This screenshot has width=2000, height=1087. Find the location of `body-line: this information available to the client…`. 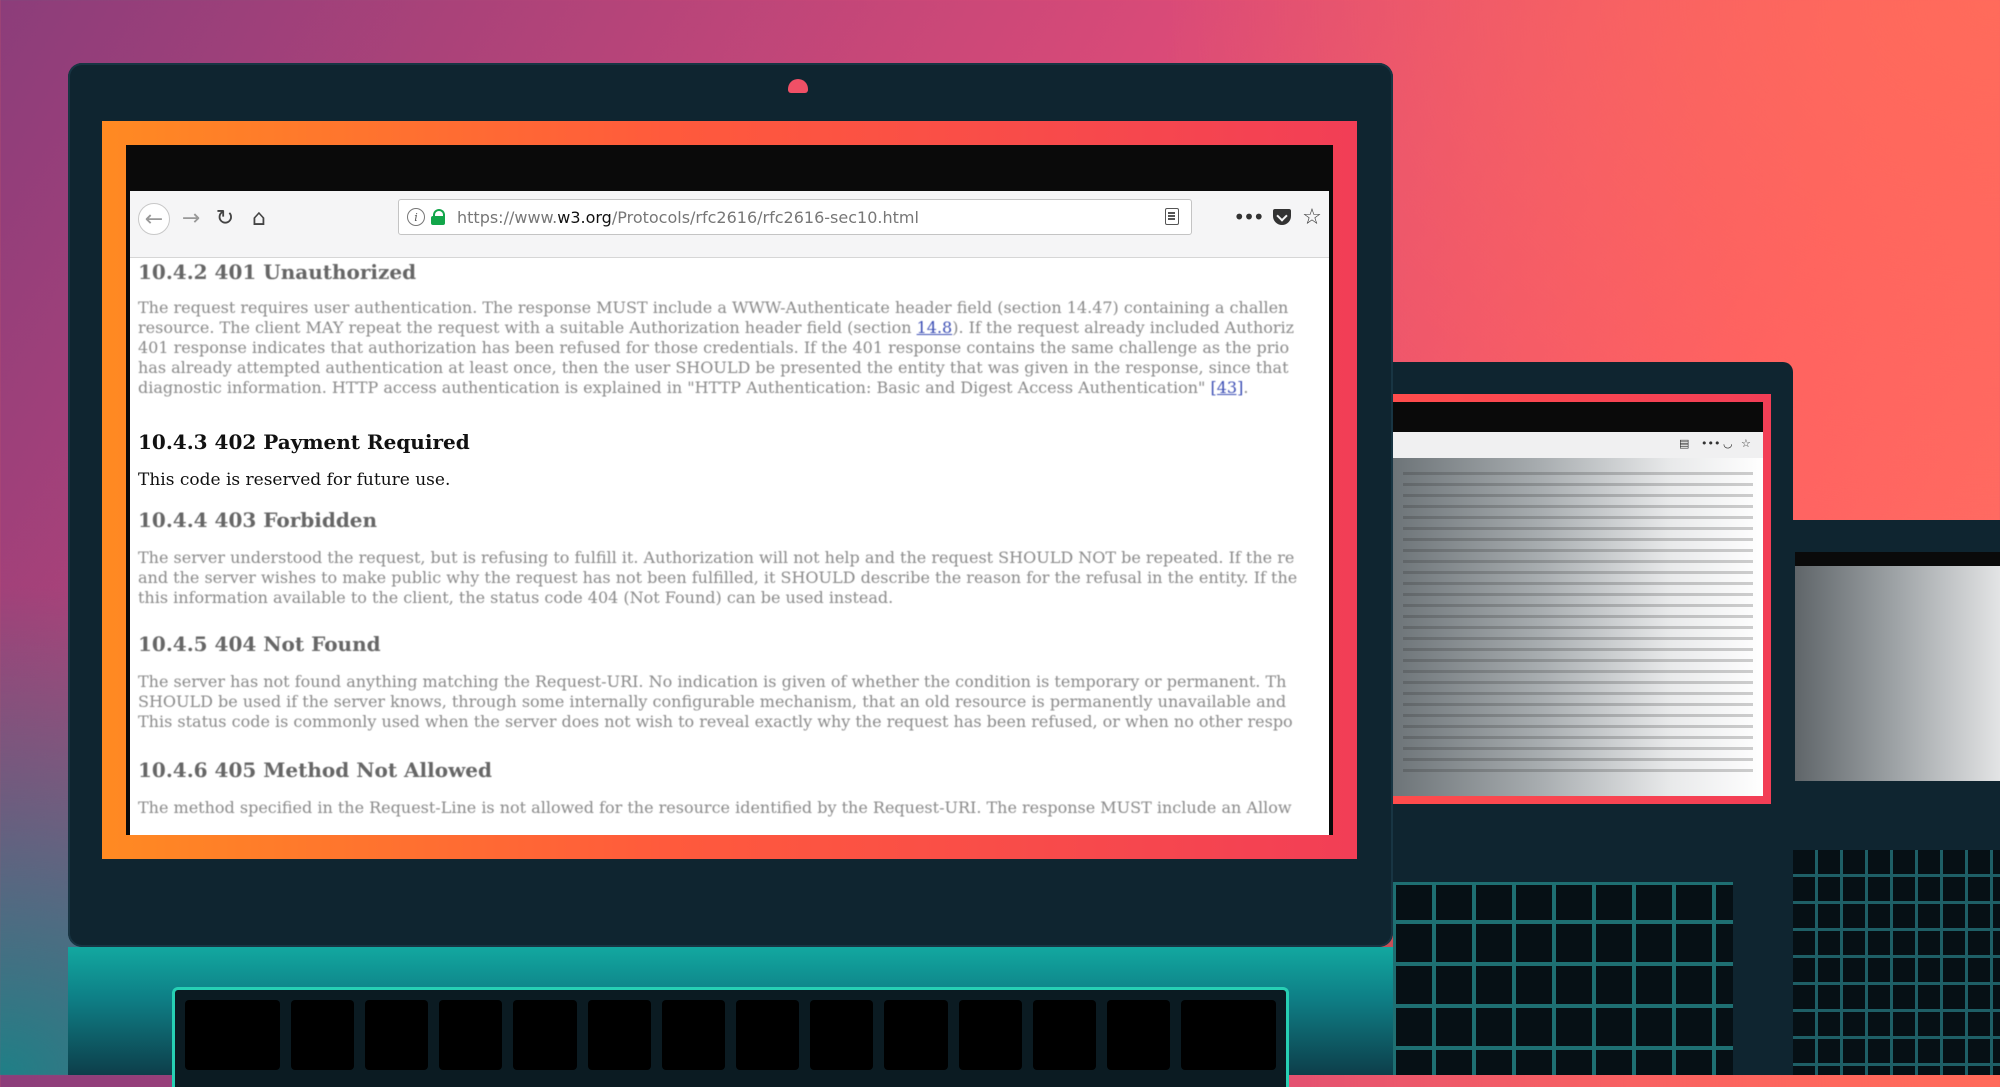

body-line: this information available to the client… is located at coordinates (516, 597).